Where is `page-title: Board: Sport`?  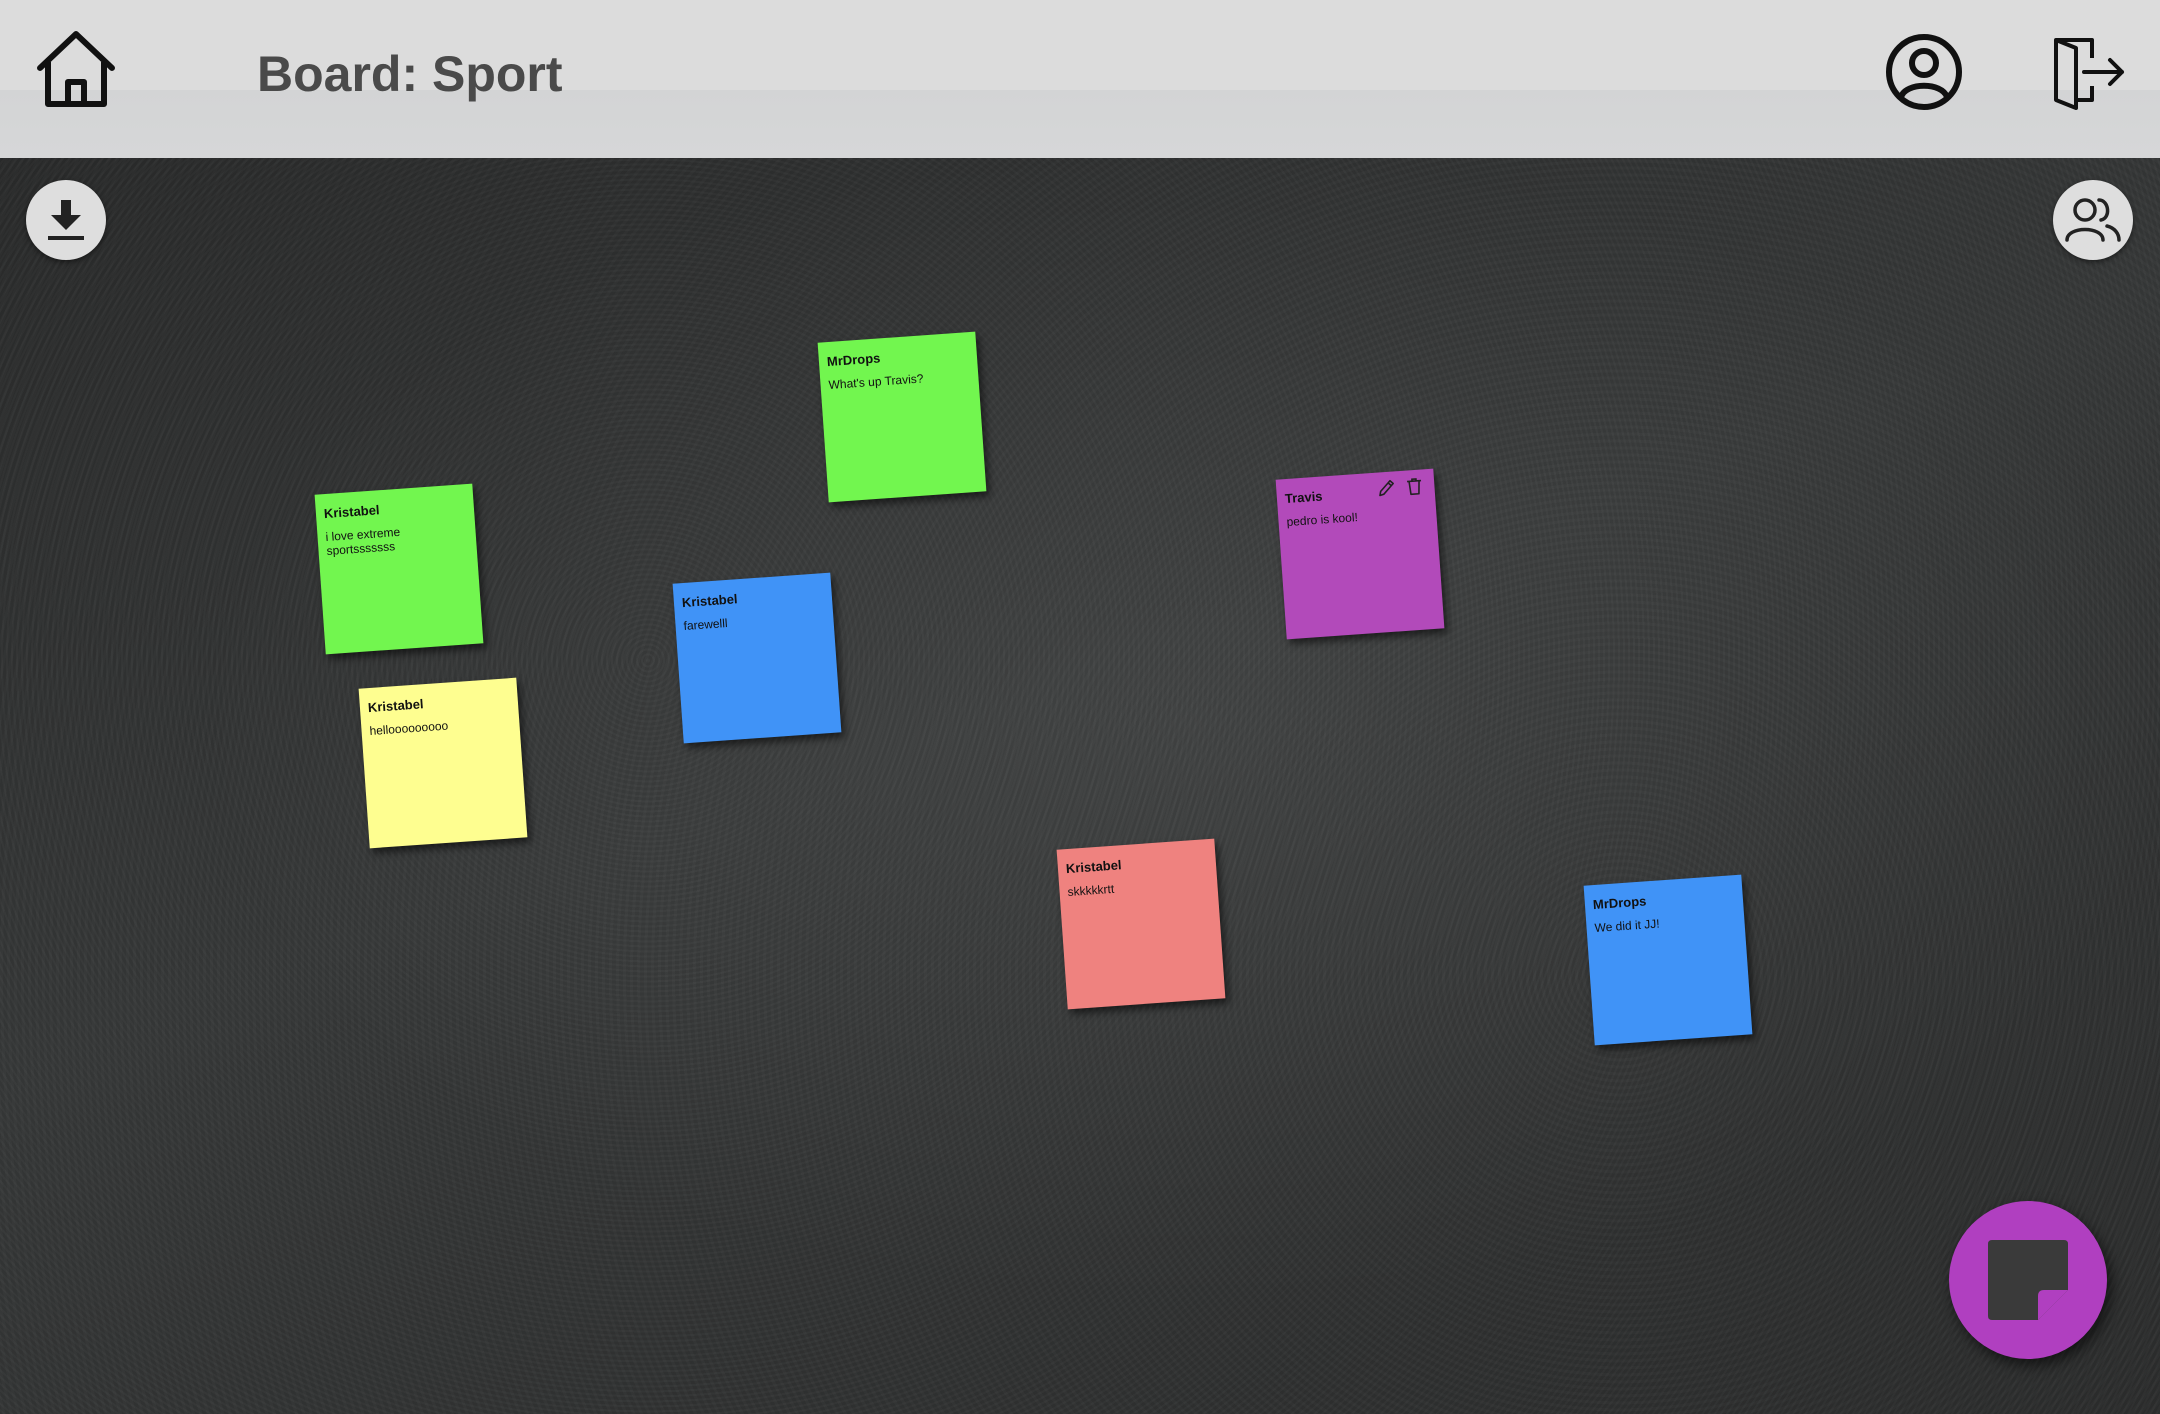
page-title: Board: Sport is located at coordinates (410, 74).